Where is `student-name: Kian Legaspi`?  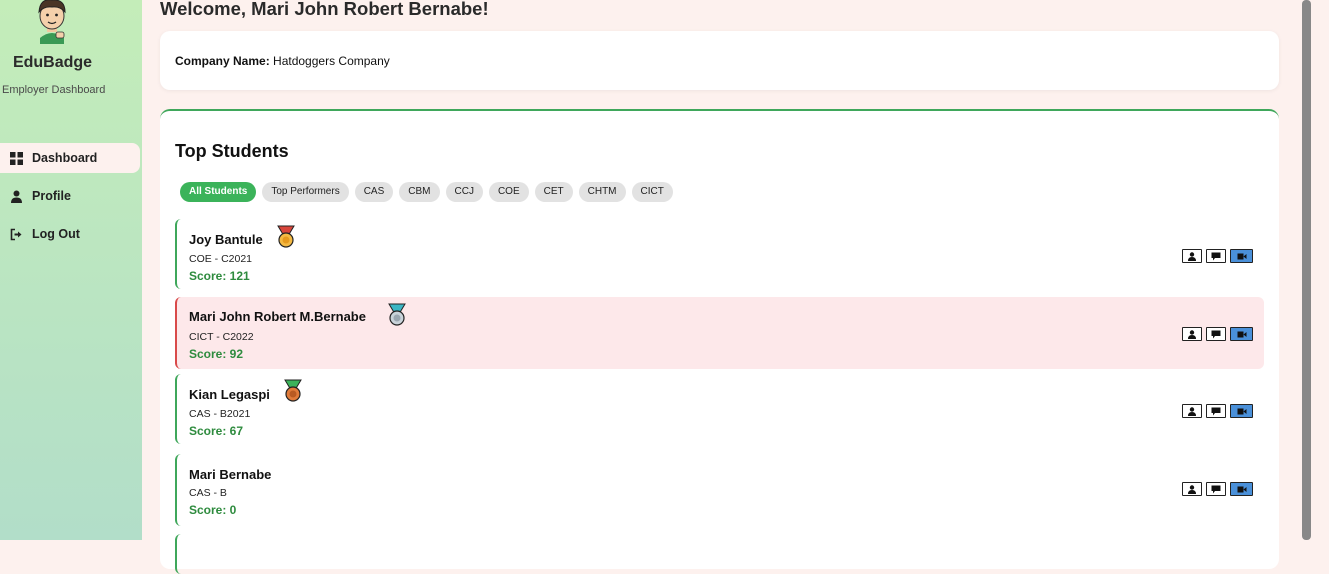 student-name: Kian Legaspi is located at coordinates (229, 394).